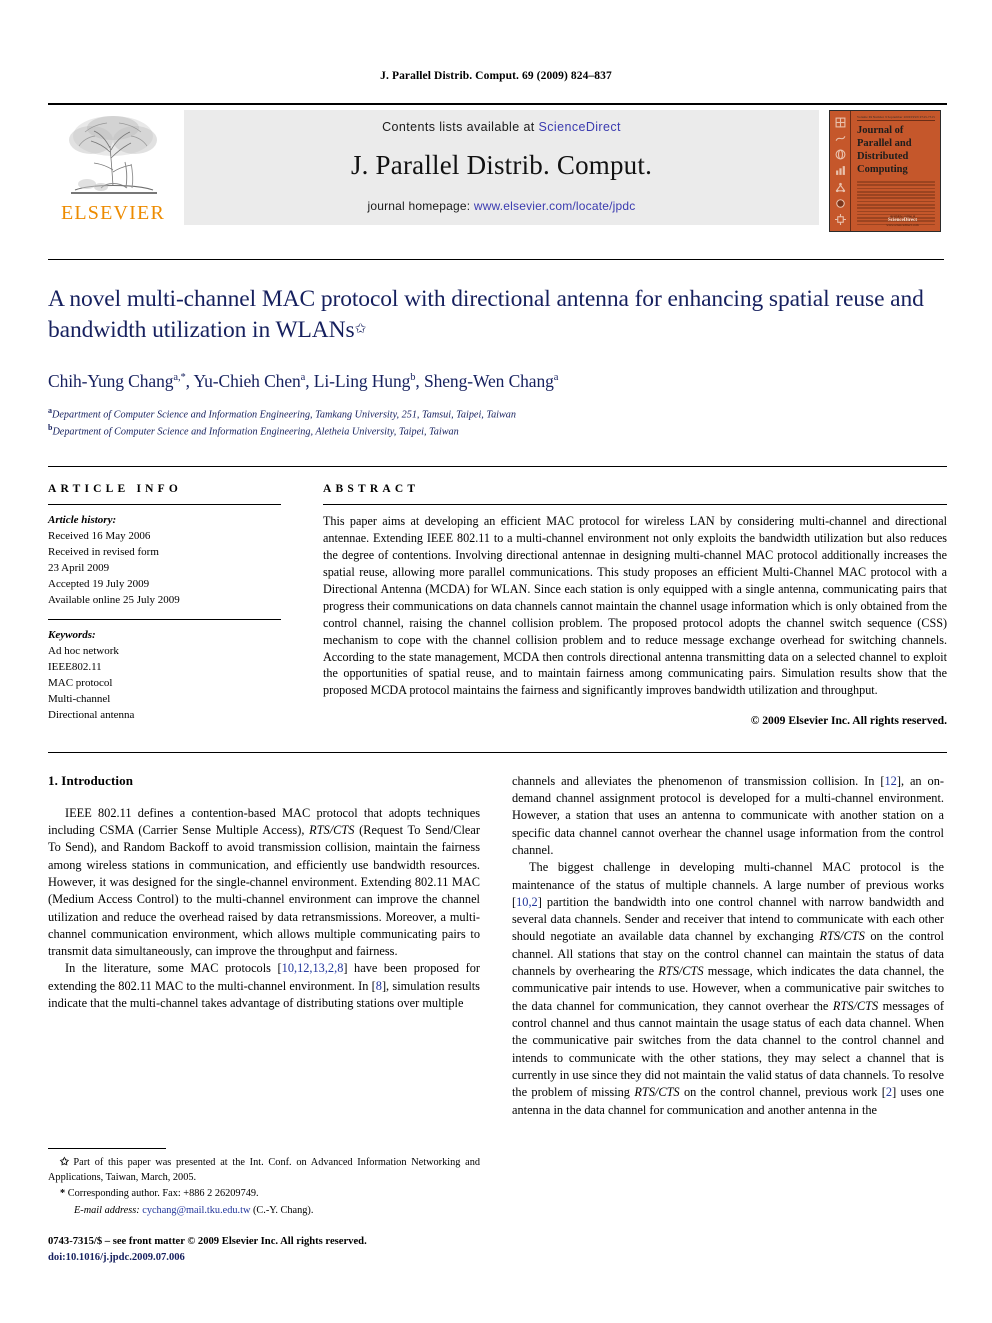 The image size is (992, 1323). What do you see at coordinates (179, 377) in the screenshot?
I see `author-affil-marker: a,*` at bounding box center [179, 377].